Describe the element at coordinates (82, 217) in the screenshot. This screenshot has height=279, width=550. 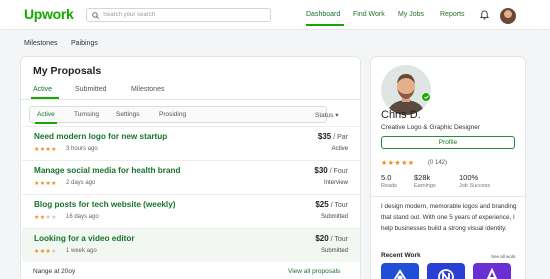
I see `proposal-time-ago: 16 days ago` at that location.